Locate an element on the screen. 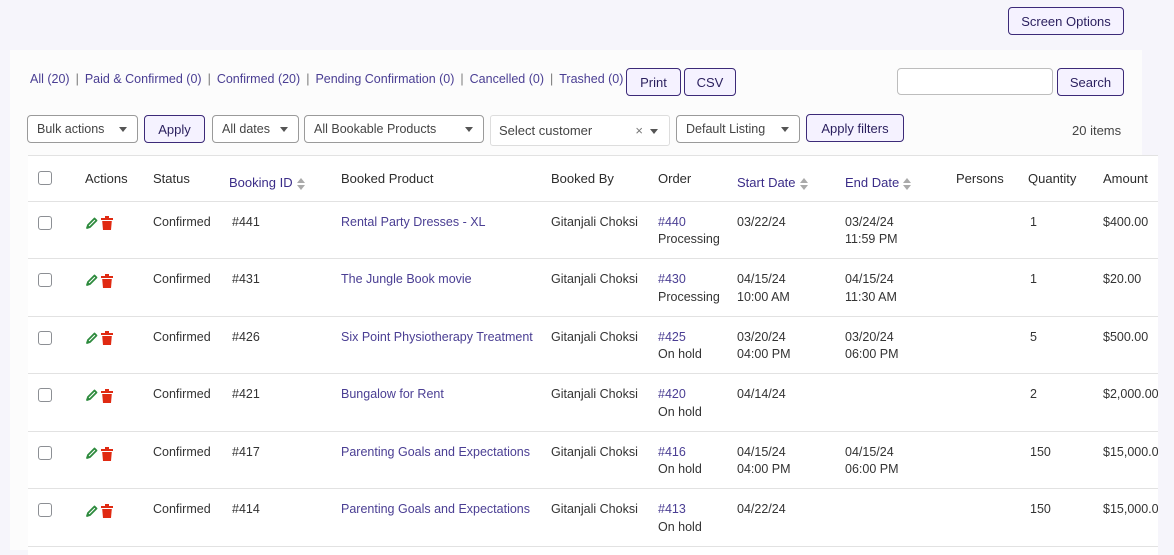 The image size is (1174, 555). row-booked-product-link: Bungalow for Rent is located at coordinates (392, 394).